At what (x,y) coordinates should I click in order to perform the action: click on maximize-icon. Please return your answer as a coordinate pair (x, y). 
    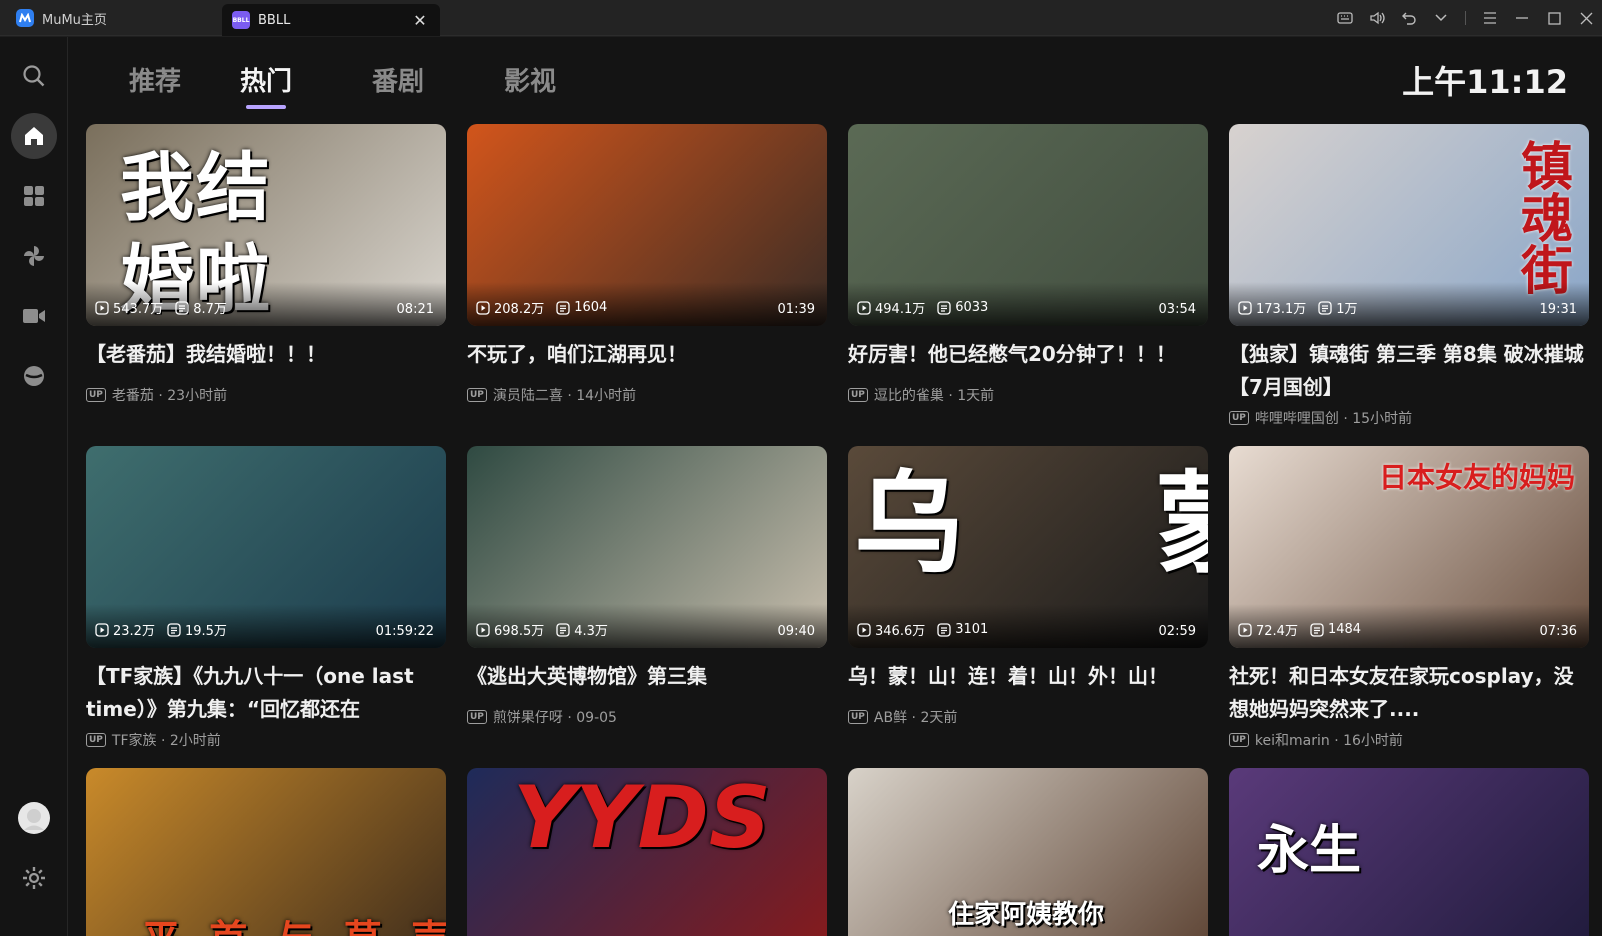
    Looking at the image, I should click on (1554, 18).